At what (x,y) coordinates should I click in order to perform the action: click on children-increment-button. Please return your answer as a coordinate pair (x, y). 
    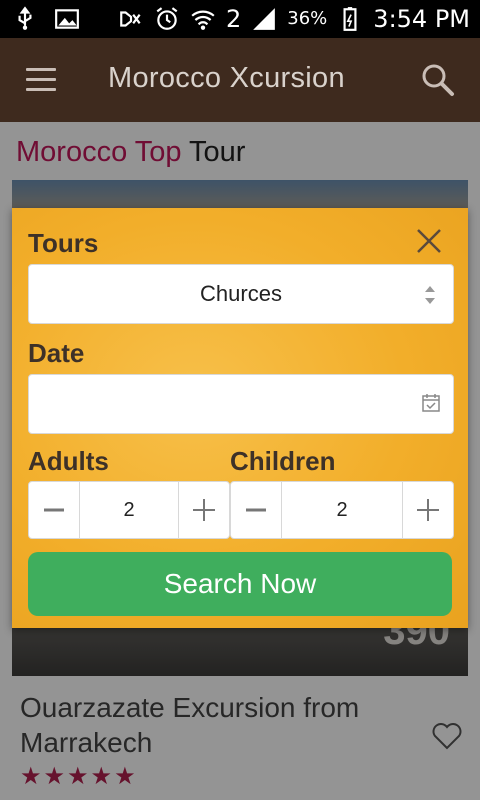
    Looking at the image, I should click on (428, 510).